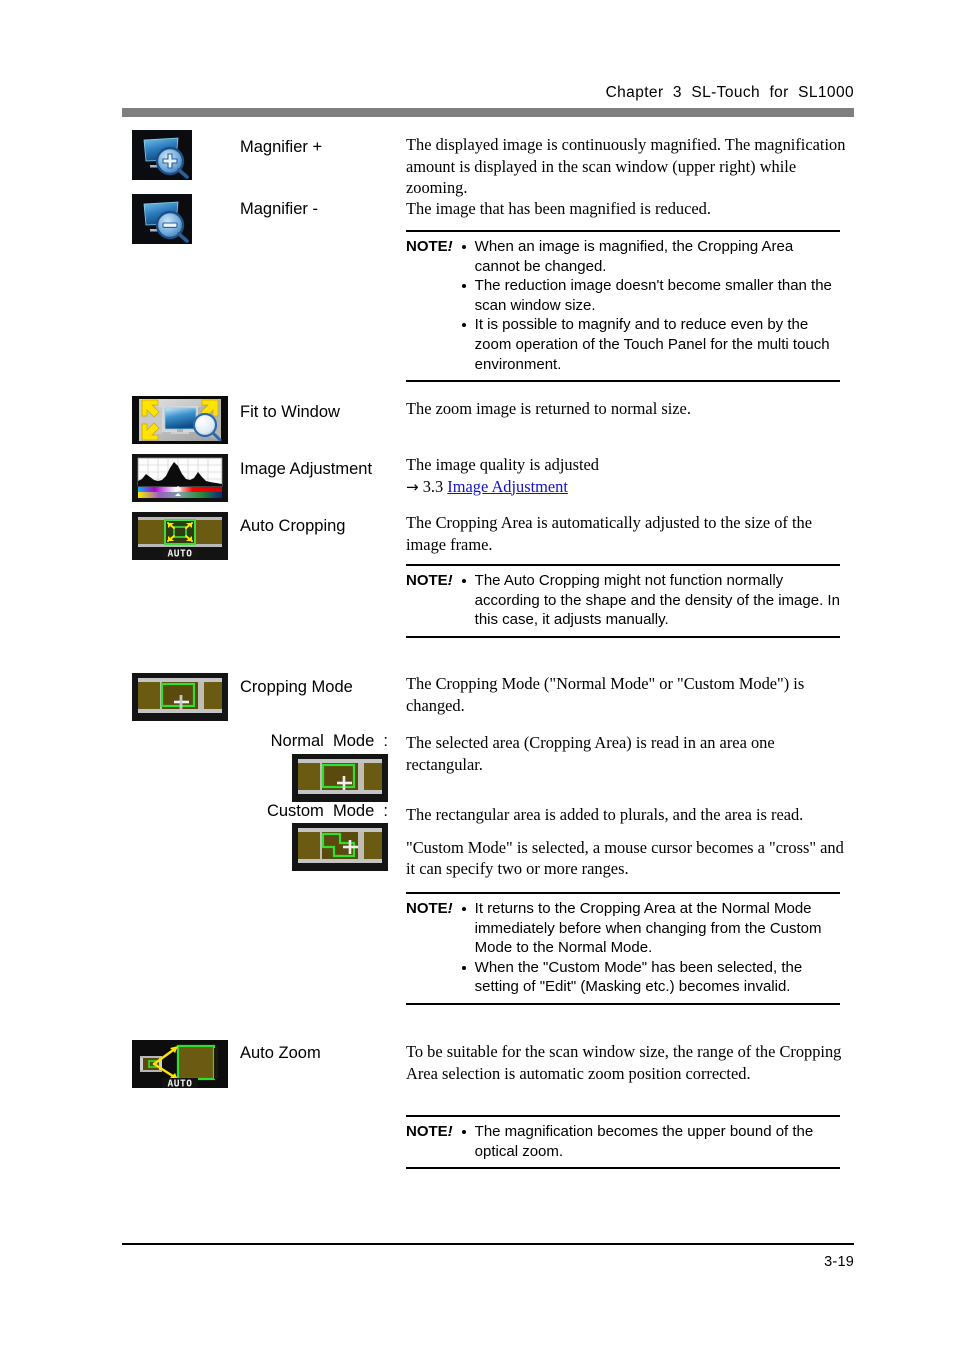 Image resolution: width=954 pixels, height=1350 pixels. I want to click on image-adjustment-icon, so click(180, 478).